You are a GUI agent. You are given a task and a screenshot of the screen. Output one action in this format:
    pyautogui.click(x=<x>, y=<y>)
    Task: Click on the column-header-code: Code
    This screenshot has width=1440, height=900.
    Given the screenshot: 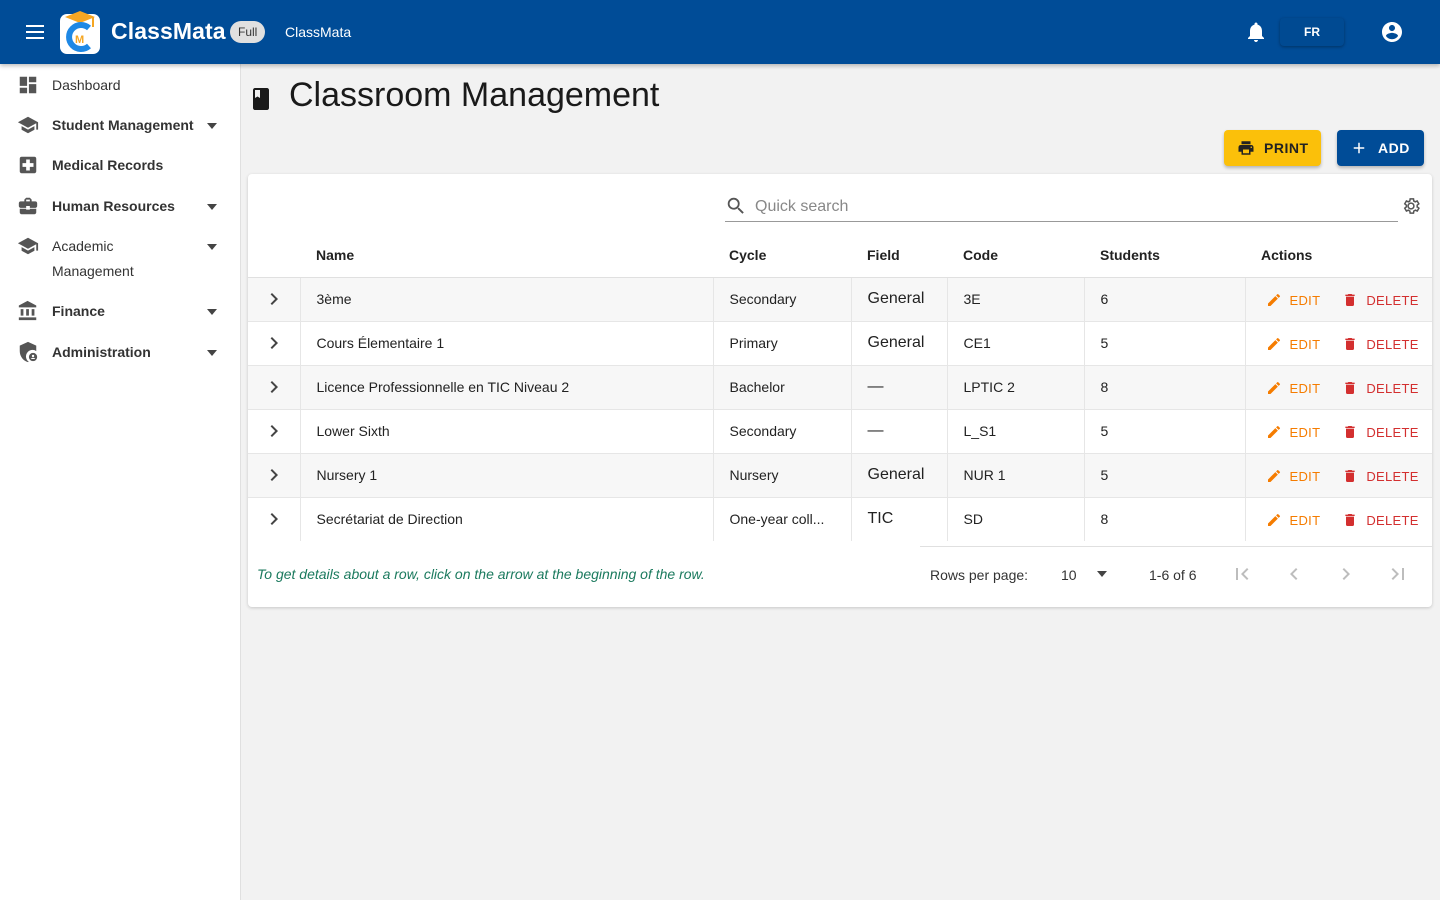 What is the action you would take?
    pyautogui.click(x=1015, y=256)
    